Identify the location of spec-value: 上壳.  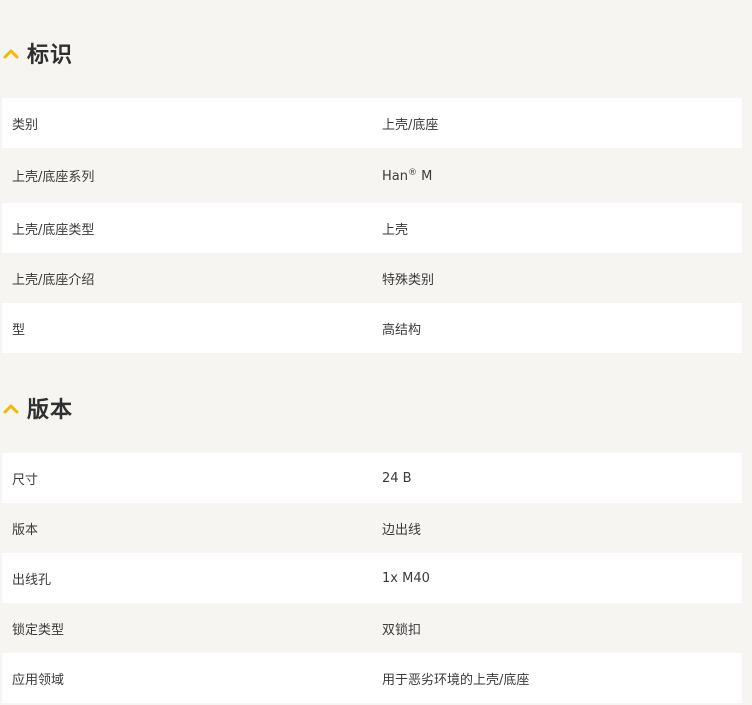
(395, 230).